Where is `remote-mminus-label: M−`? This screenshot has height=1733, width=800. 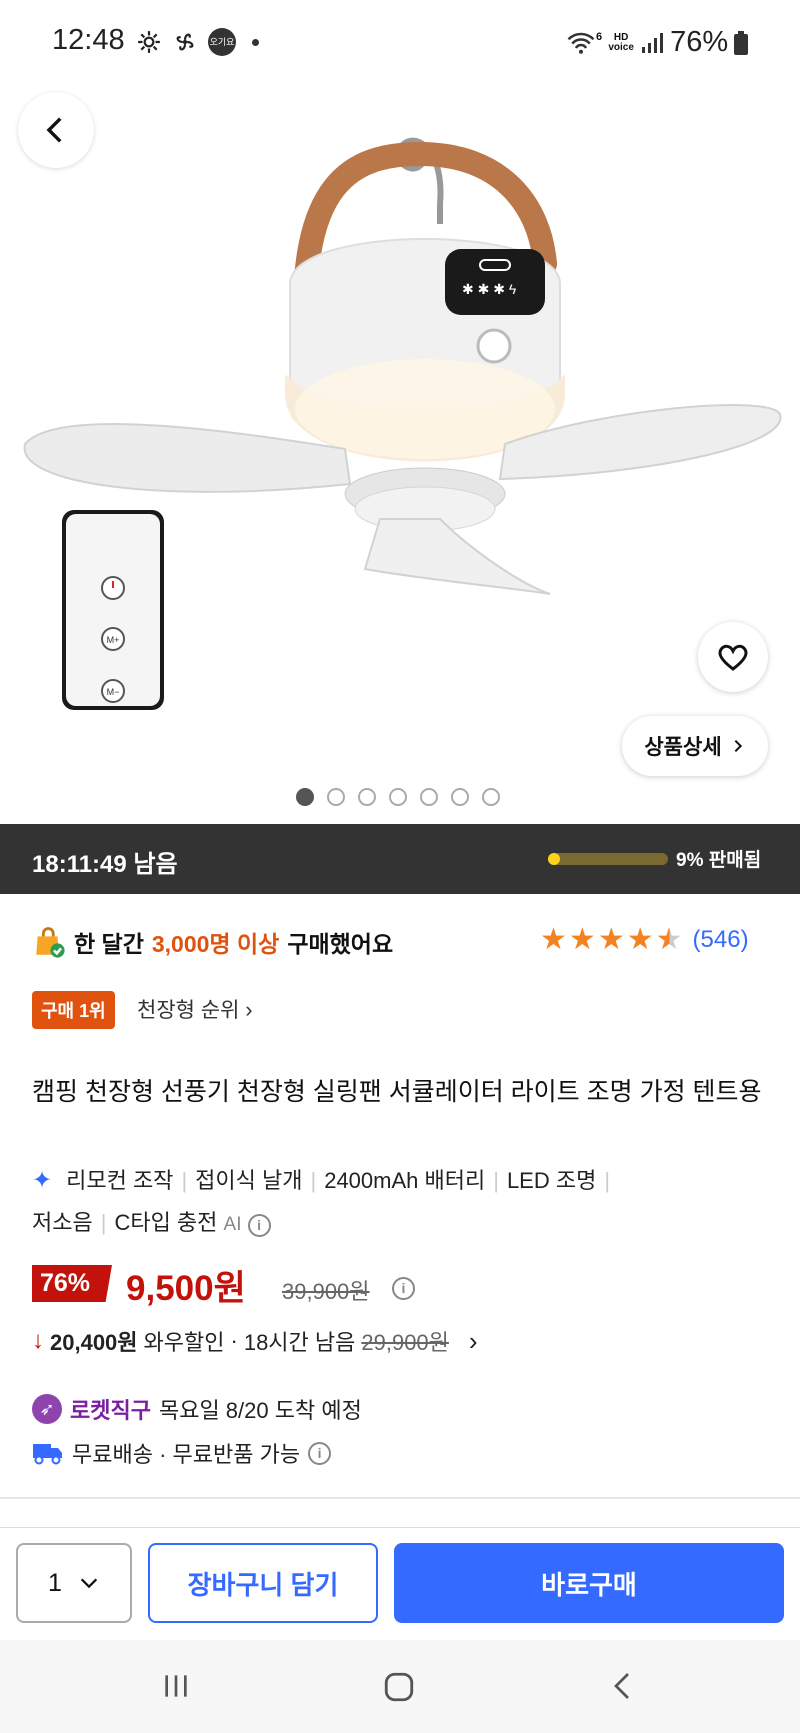 remote-mminus-label: M− is located at coordinates (113, 692).